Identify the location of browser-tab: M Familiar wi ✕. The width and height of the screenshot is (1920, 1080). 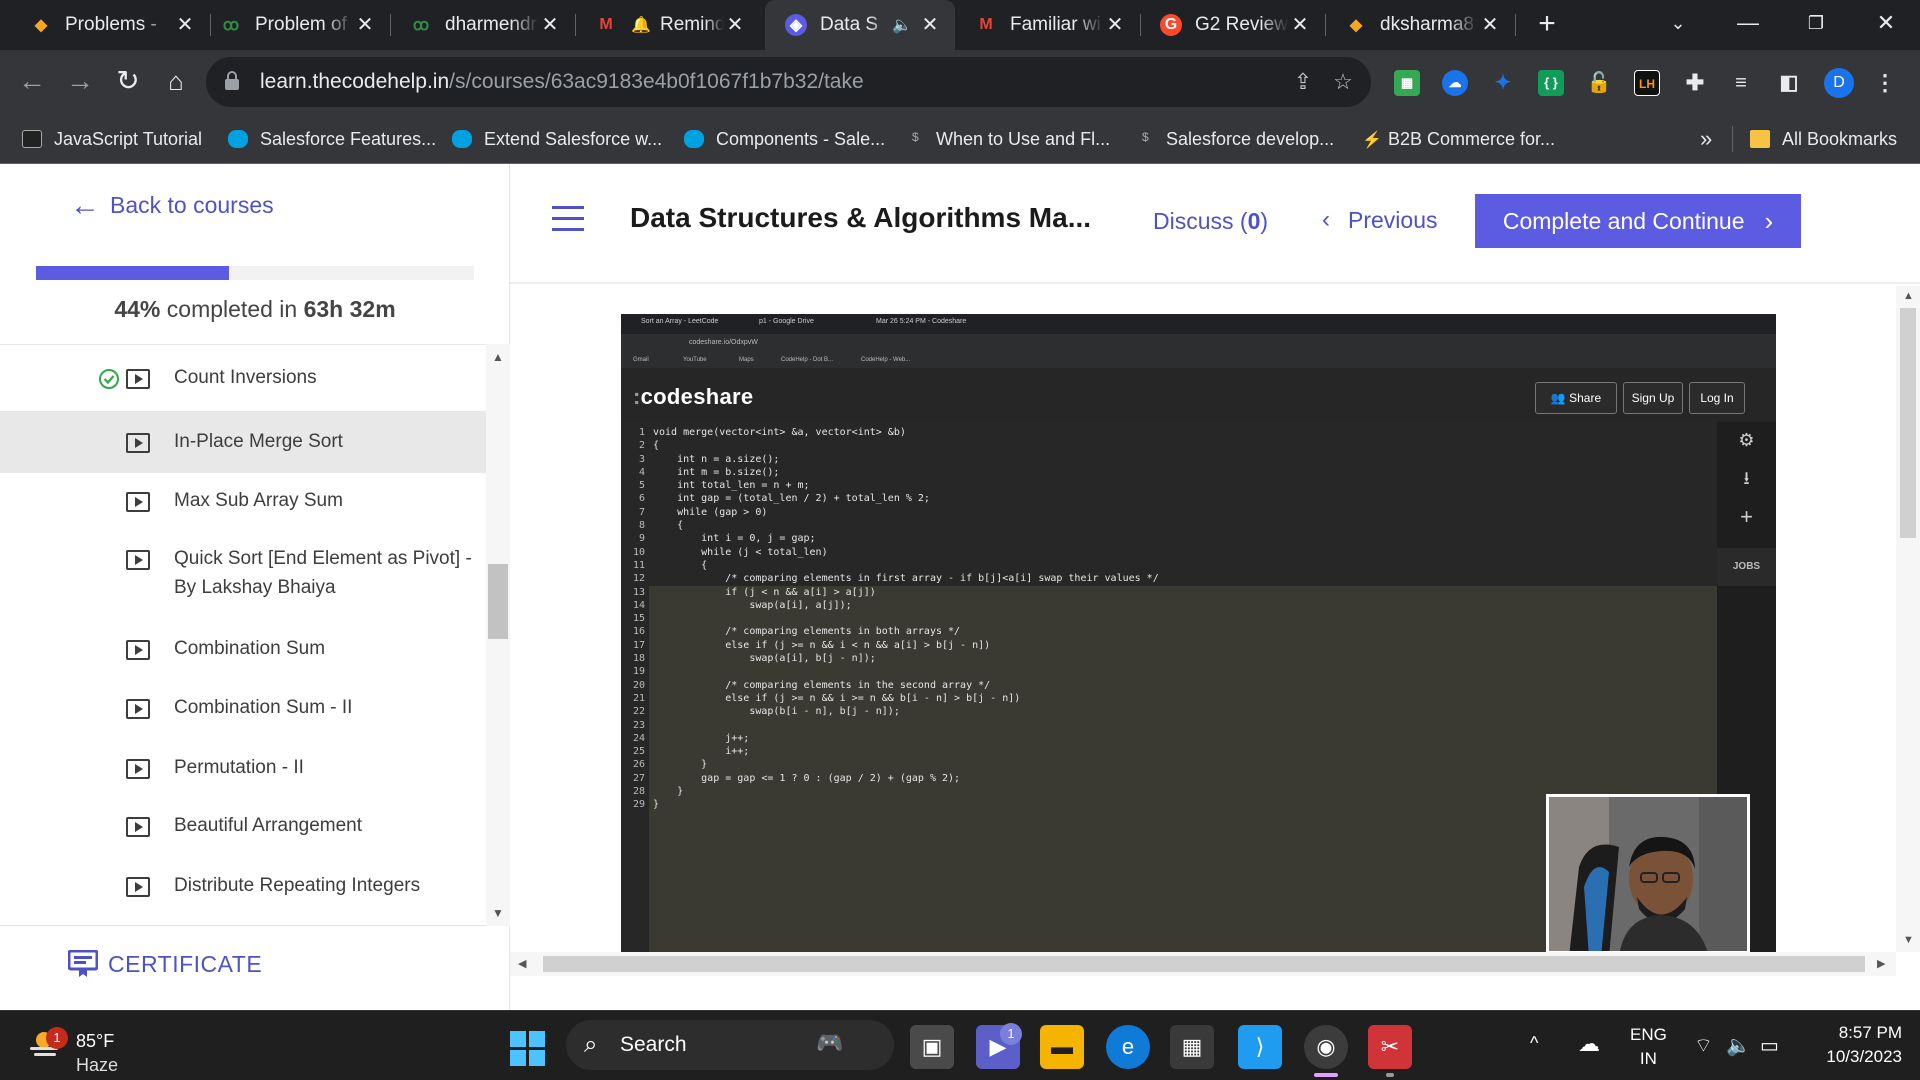
(1047, 25).